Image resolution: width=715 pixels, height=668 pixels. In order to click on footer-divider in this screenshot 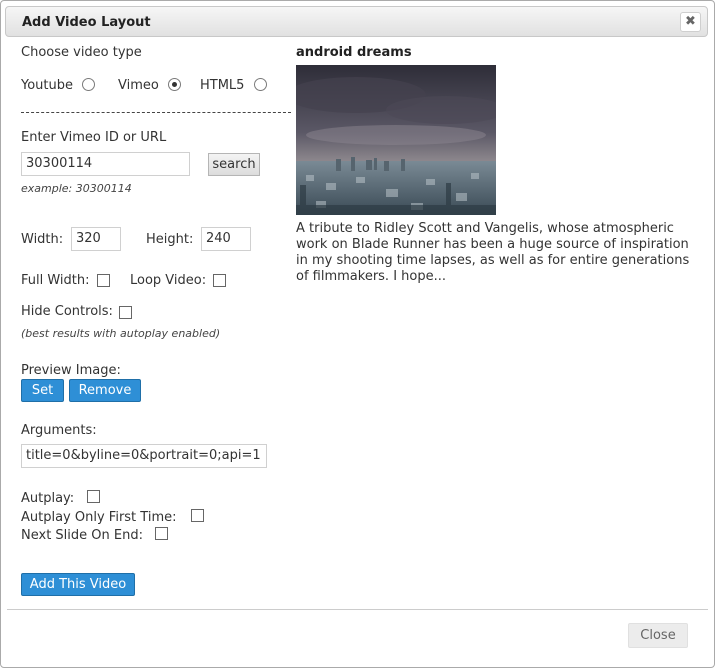, I will do `click(357, 609)`.